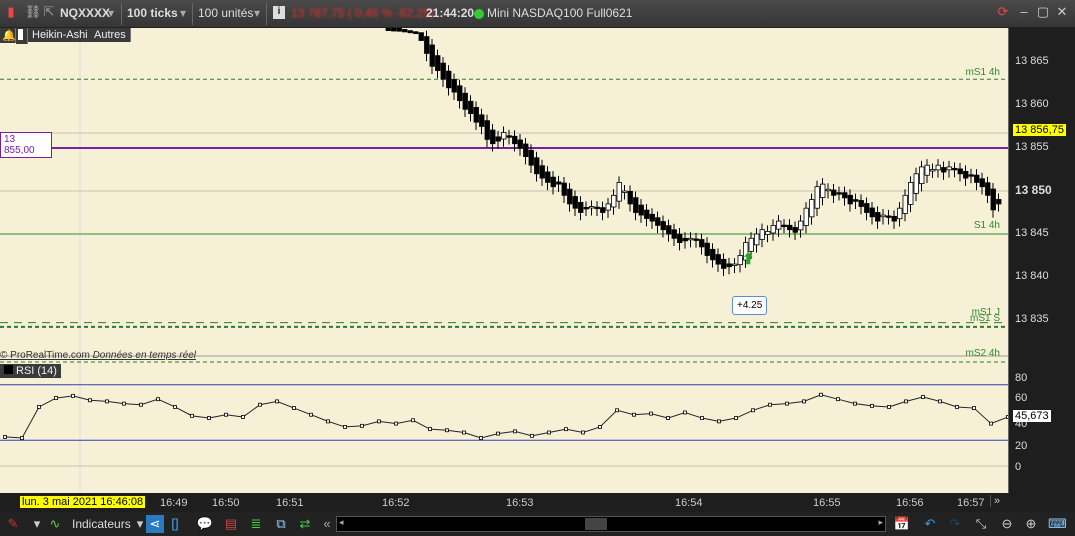 Image resolution: width=1075 pixels, height=536 pixels. What do you see at coordinates (60, 35) in the screenshot?
I see `chart-type-label: Heikin-Ashi` at bounding box center [60, 35].